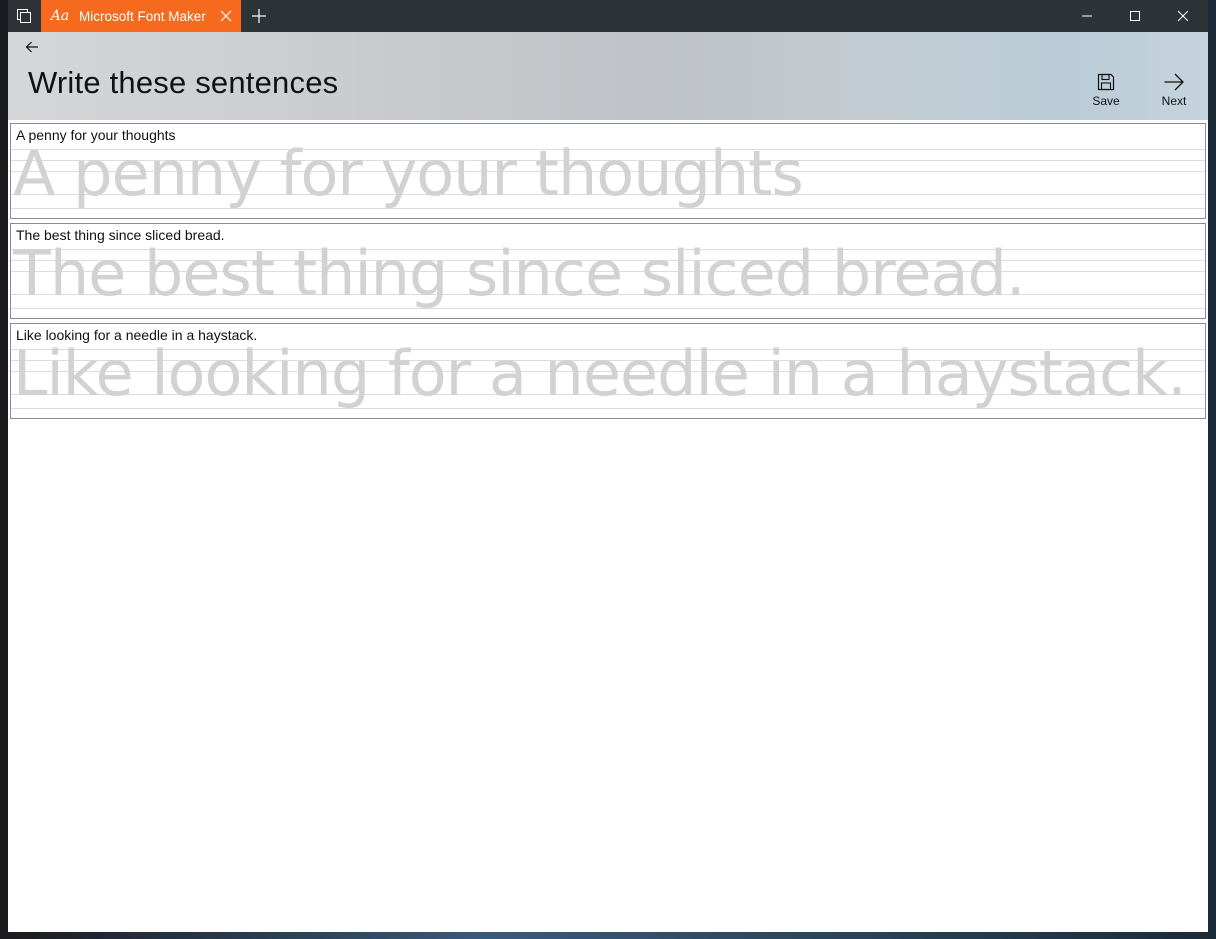 Image resolution: width=1216 pixels, height=939 pixels. What do you see at coordinates (608, 16) in the screenshot?
I see `title-bar: Aa Microsoft Font Maker` at bounding box center [608, 16].